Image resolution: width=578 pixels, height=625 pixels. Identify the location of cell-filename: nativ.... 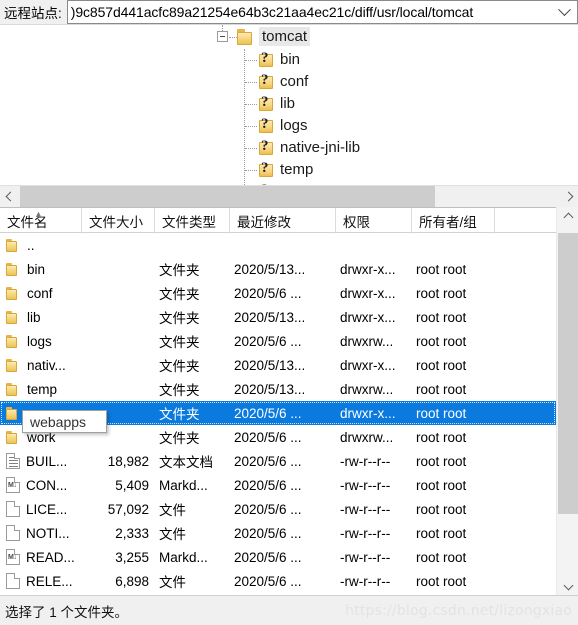
(44, 365).